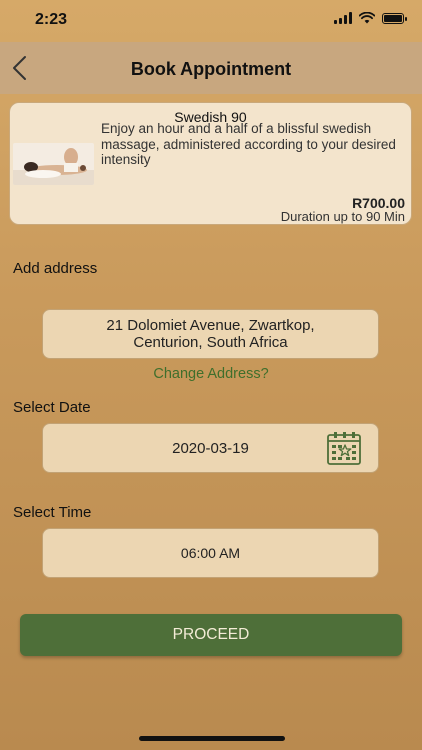 The width and height of the screenshot is (422, 750). Describe the element at coordinates (51, 19) in the screenshot. I see `status-time: 2:23` at that location.